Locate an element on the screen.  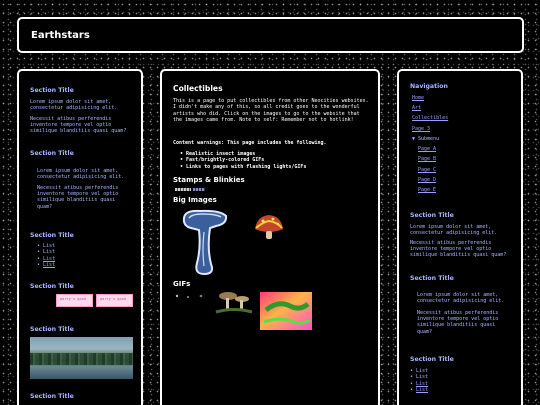
nav-link-art: Art is located at coordinates (416, 108).